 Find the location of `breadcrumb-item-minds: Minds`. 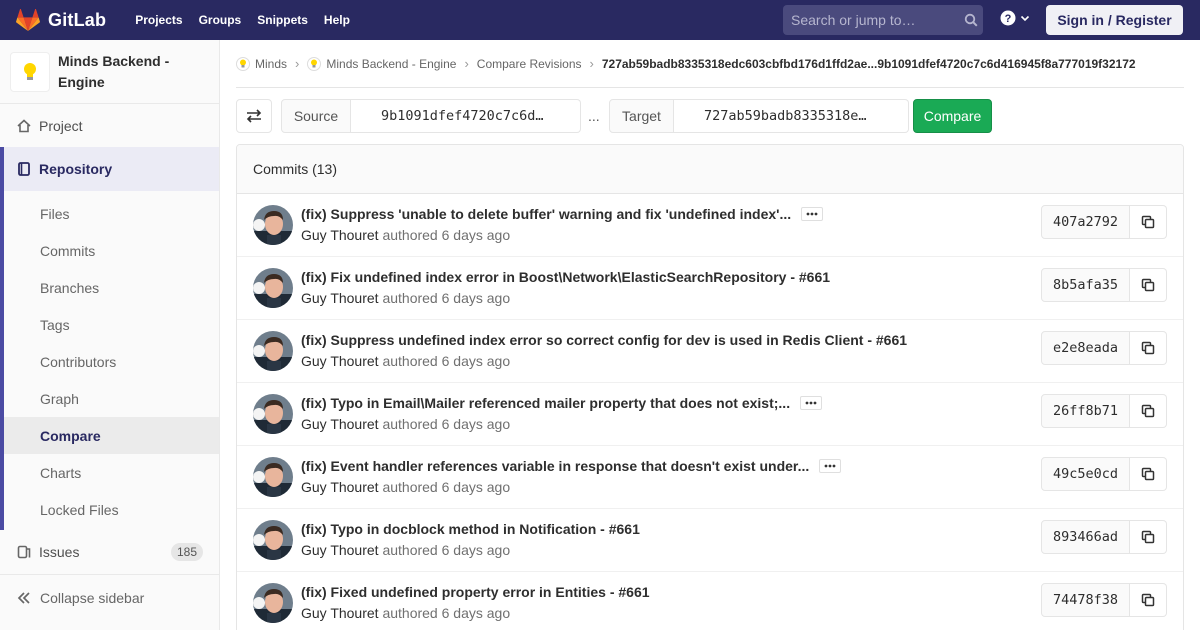

breadcrumb-item-minds: Minds is located at coordinates (262, 63).